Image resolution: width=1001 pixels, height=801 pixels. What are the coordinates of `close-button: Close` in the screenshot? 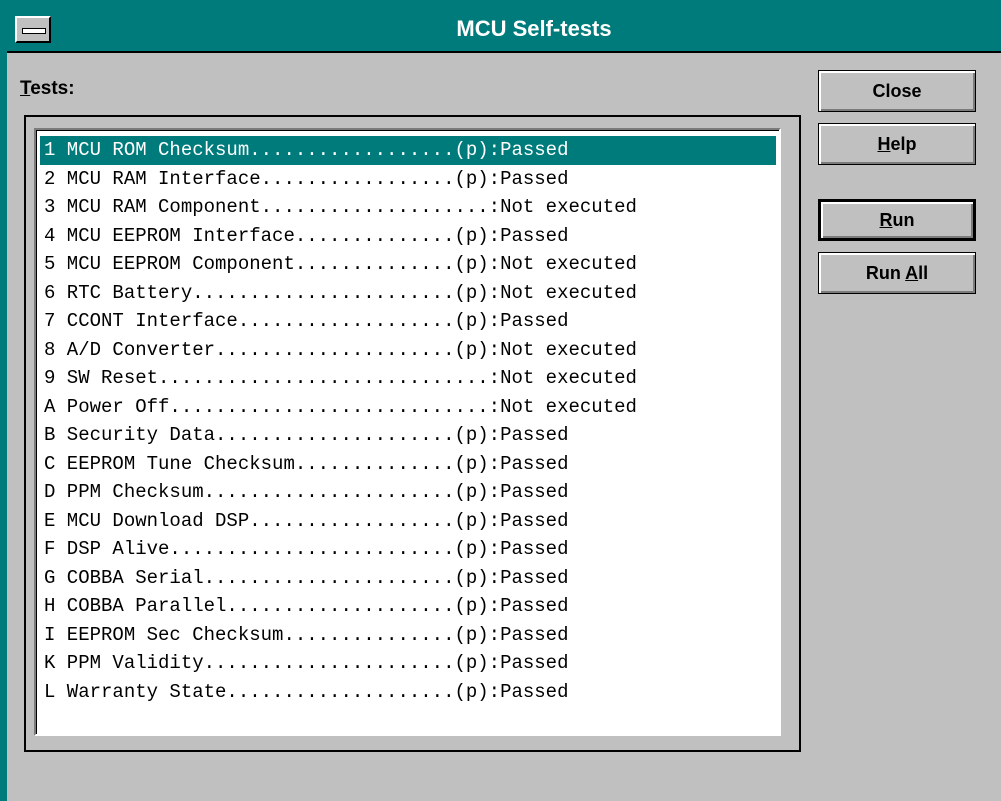 It's located at (897, 91).